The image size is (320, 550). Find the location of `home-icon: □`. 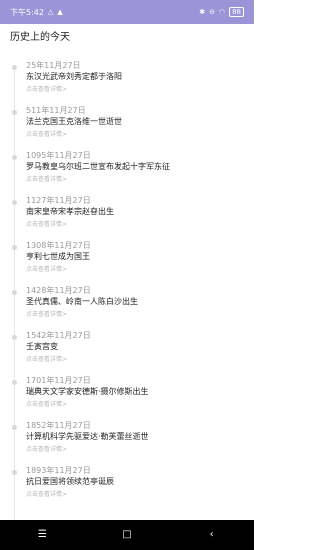

home-icon: □ is located at coordinates (127, 535).